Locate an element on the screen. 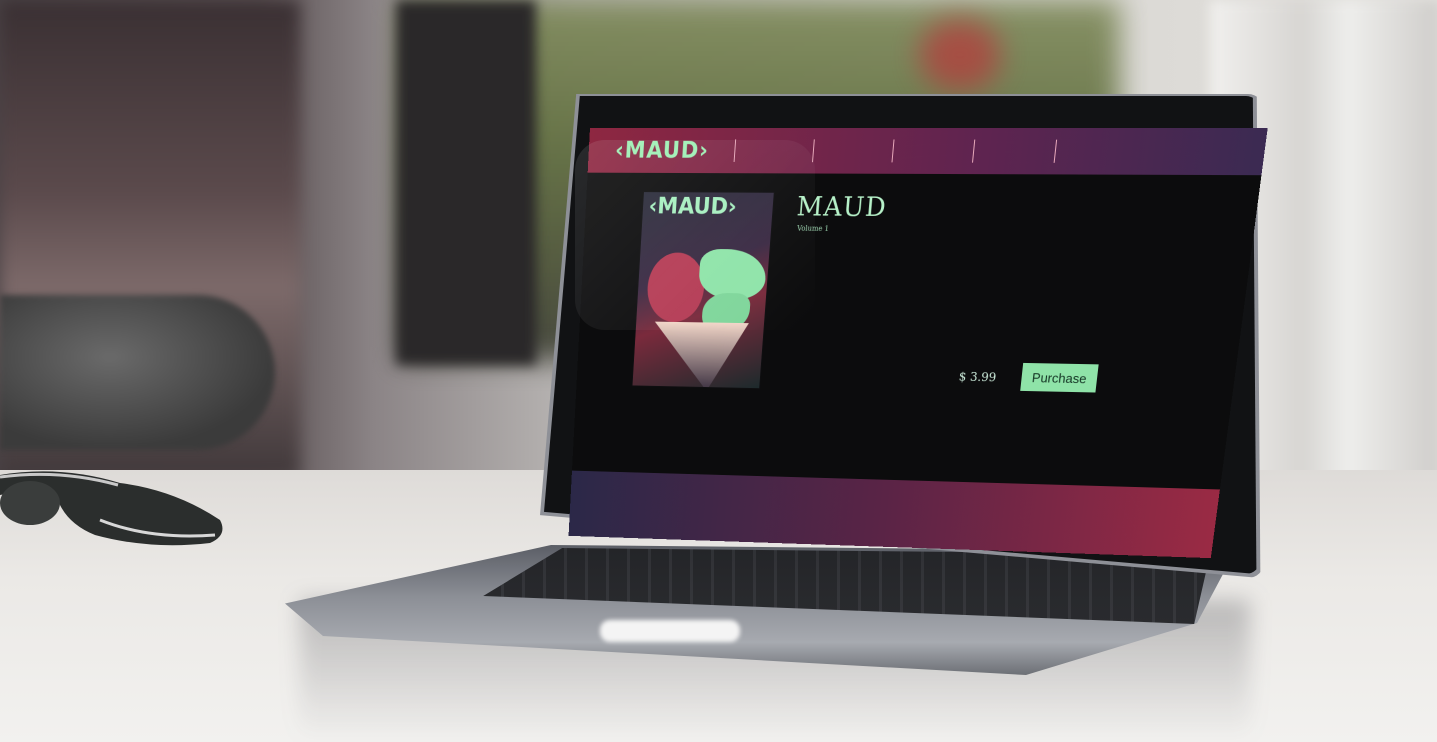 This screenshot has width=1437, height=742. purchase-button: Purchase is located at coordinates (1059, 377).